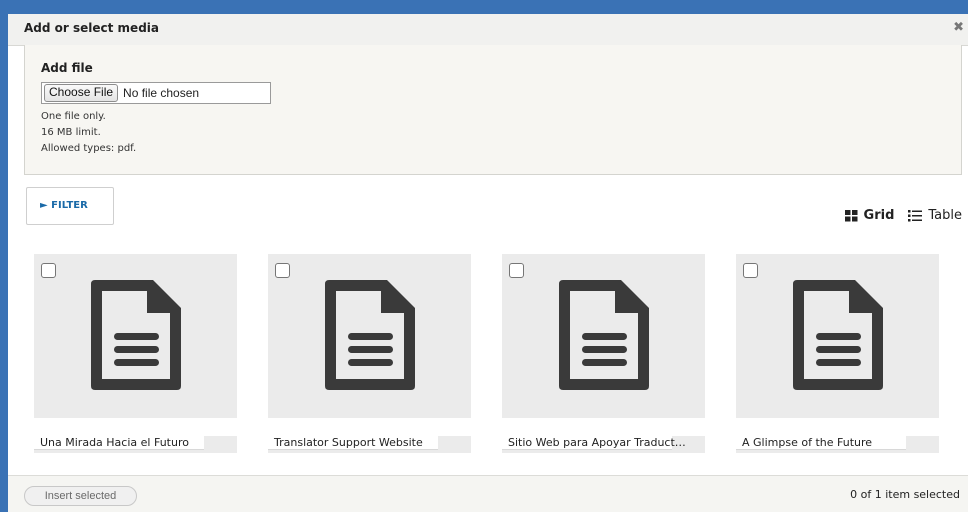  What do you see at coordinates (119, 434) in the screenshot?
I see `media-name-box: Una Mirada Hacia el Futuro` at bounding box center [119, 434].